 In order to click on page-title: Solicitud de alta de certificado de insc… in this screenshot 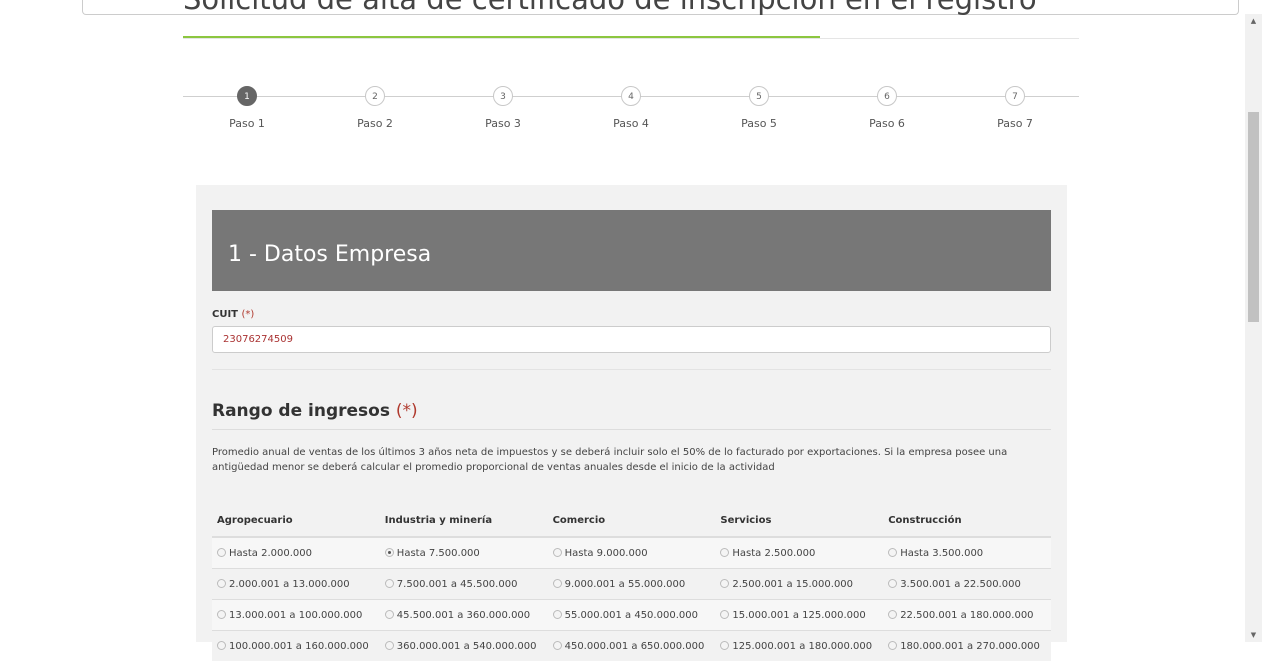, I will do `click(610, 8)`.